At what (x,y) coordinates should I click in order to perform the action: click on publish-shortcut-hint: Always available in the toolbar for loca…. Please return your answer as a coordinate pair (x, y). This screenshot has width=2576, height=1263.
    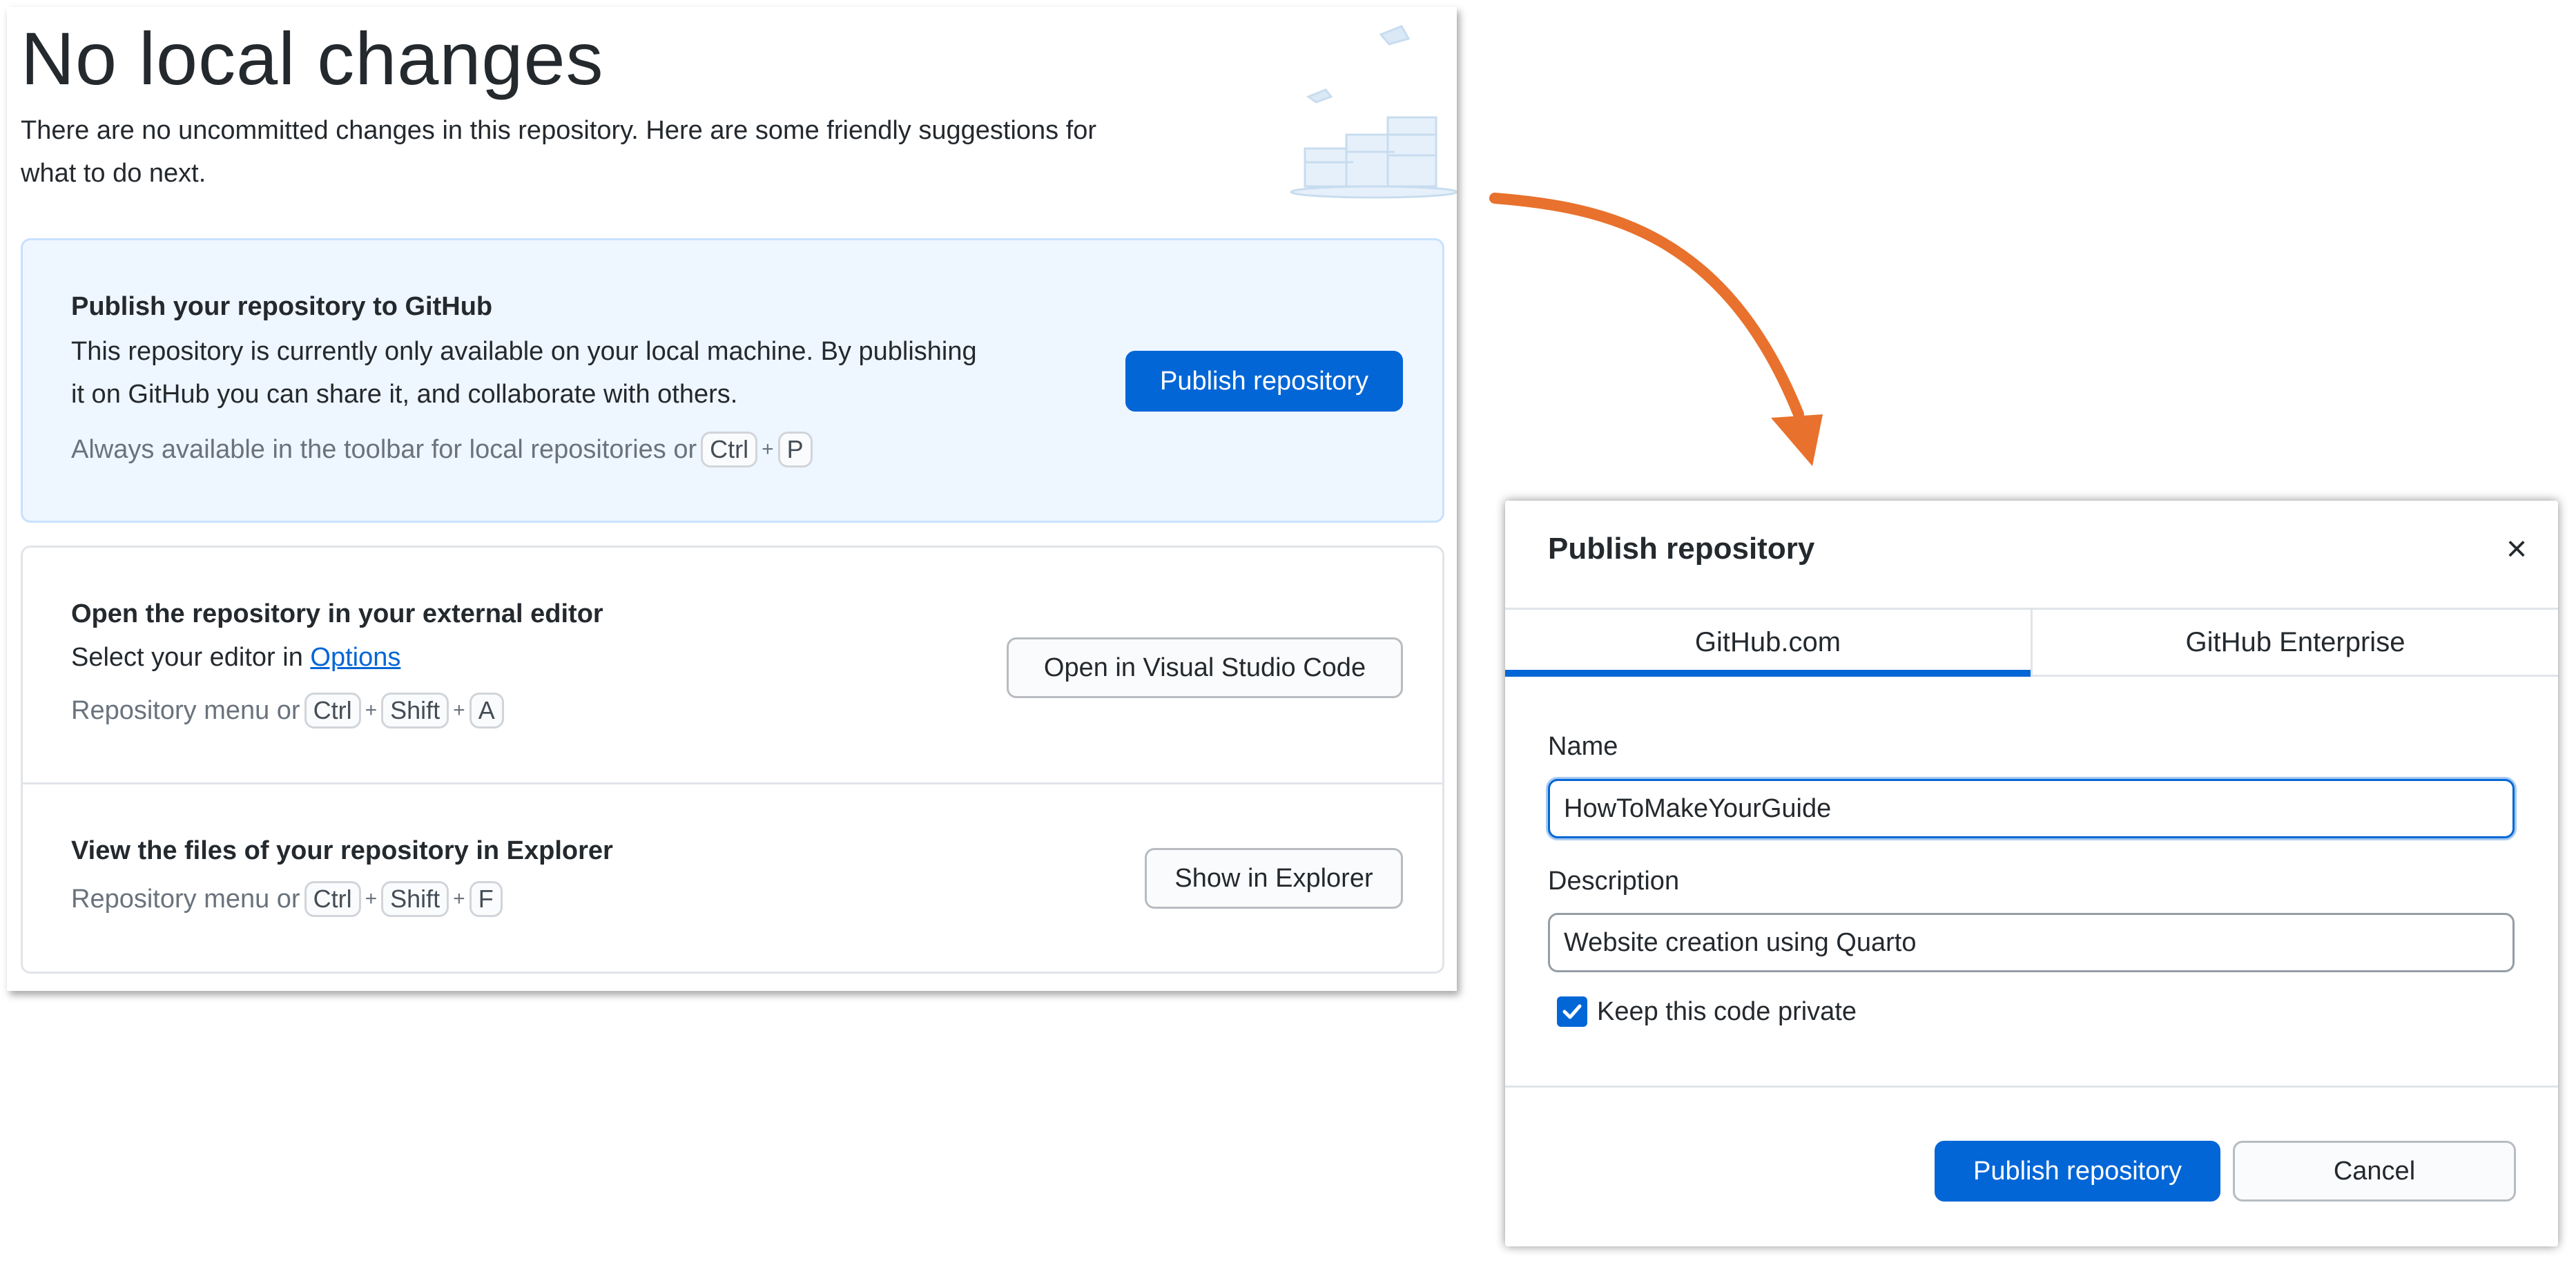
    Looking at the image, I should click on (442, 449).